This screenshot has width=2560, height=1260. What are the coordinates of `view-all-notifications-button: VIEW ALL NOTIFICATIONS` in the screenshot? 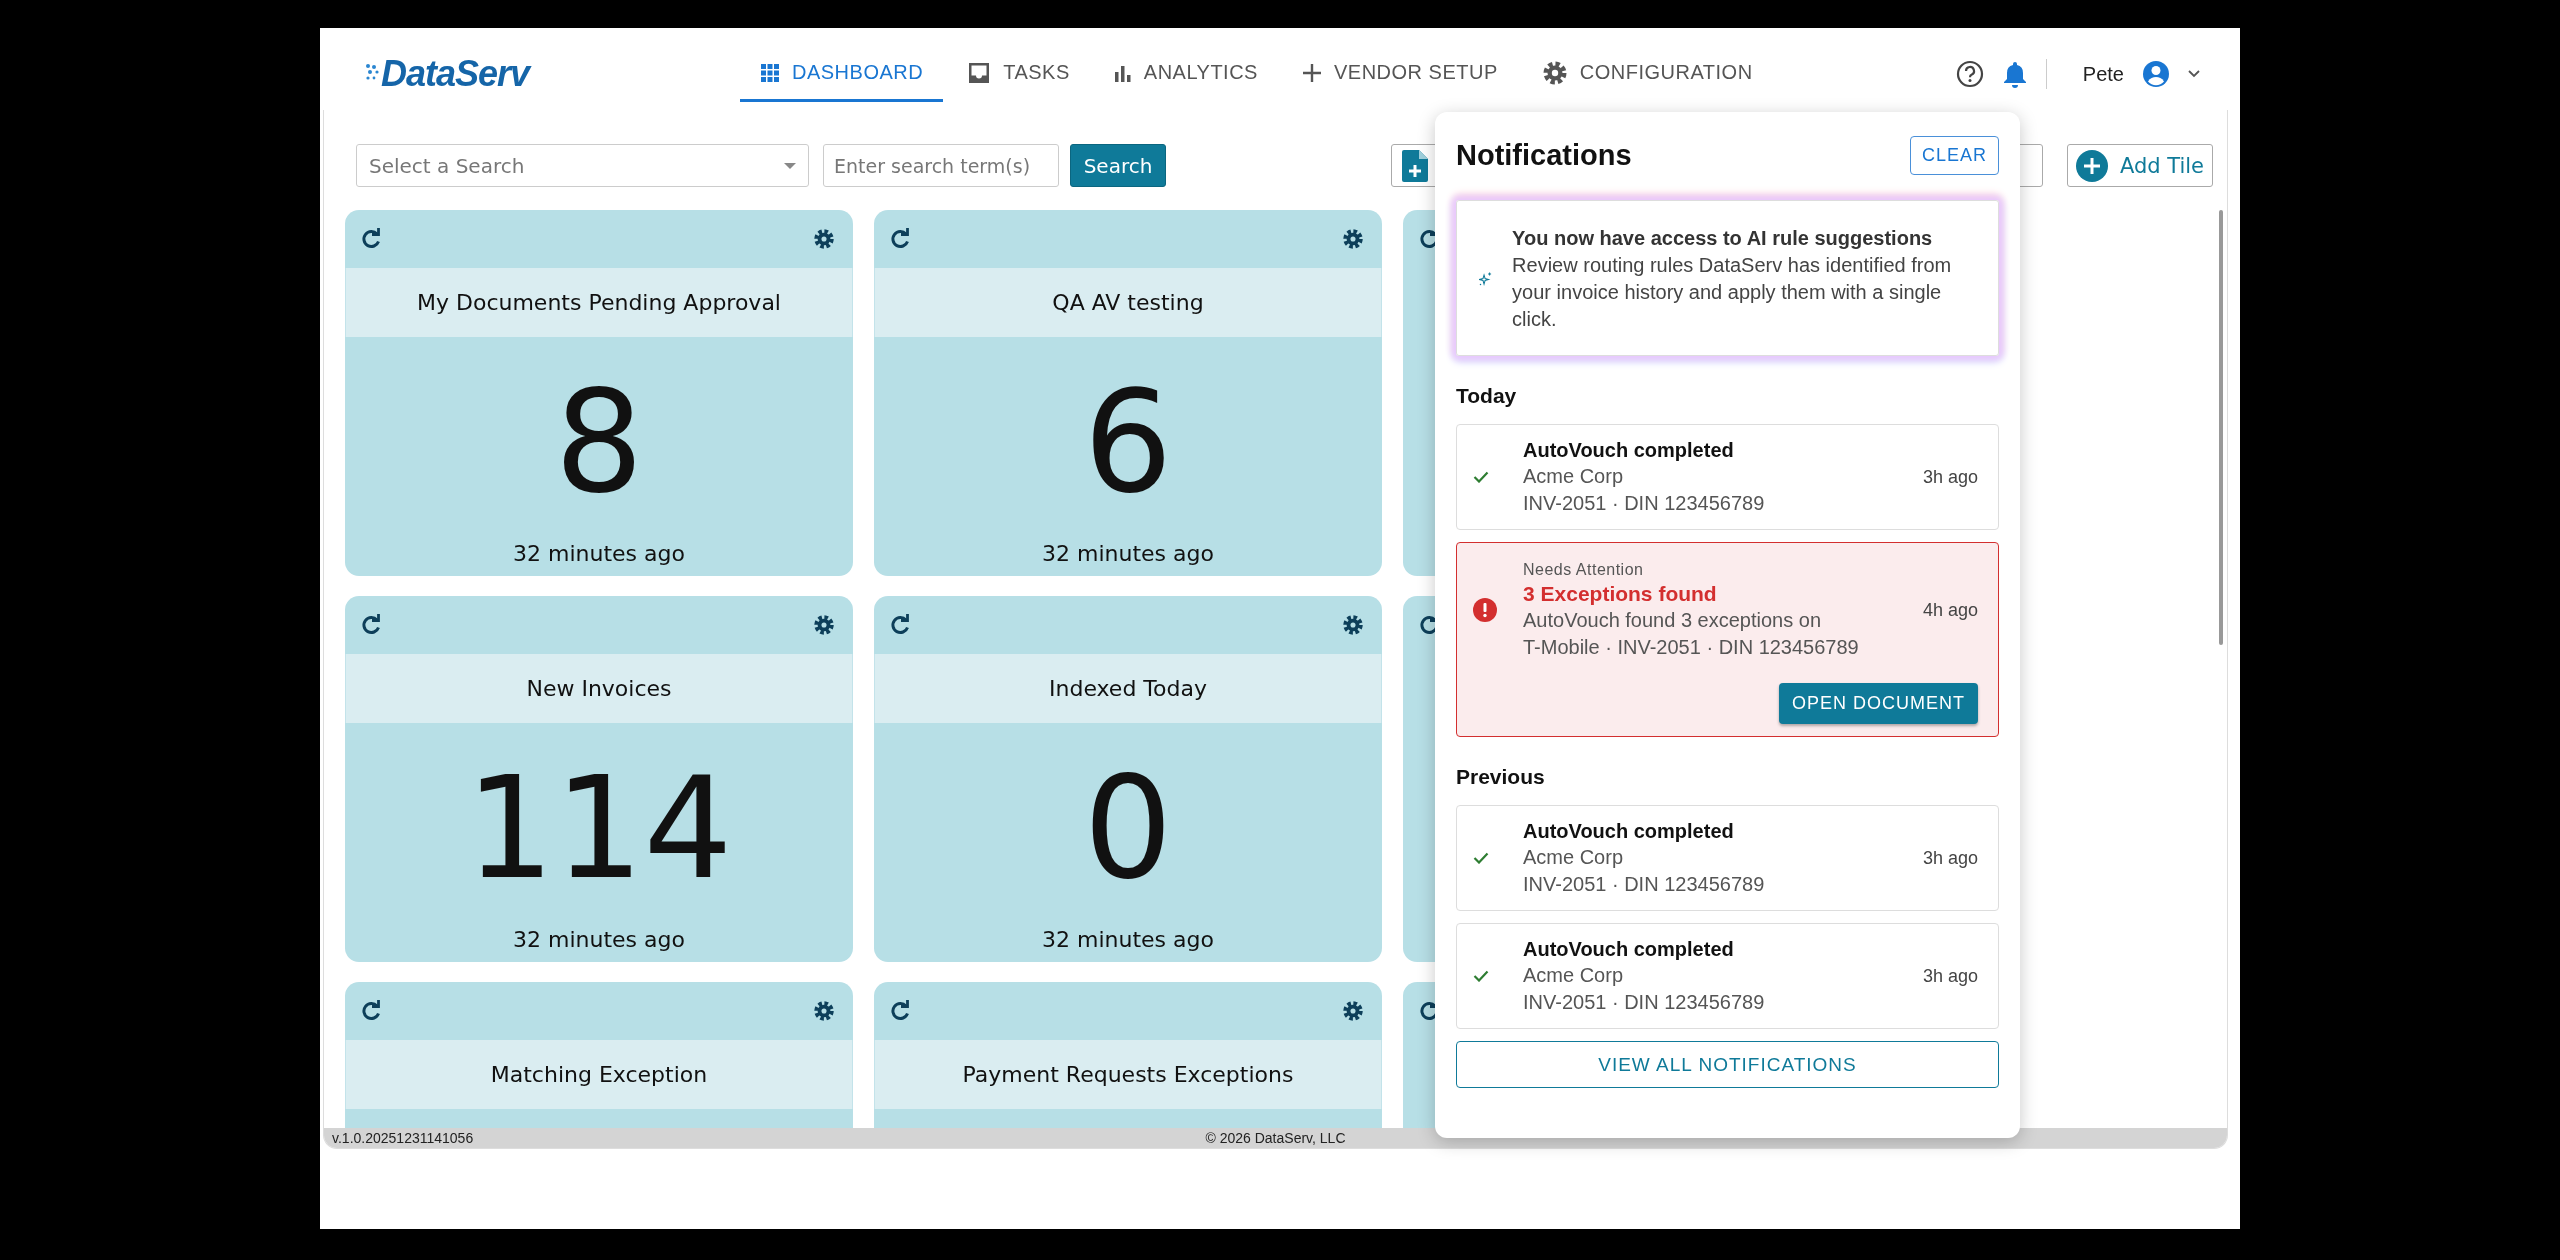 It's located at (1727, 1064).